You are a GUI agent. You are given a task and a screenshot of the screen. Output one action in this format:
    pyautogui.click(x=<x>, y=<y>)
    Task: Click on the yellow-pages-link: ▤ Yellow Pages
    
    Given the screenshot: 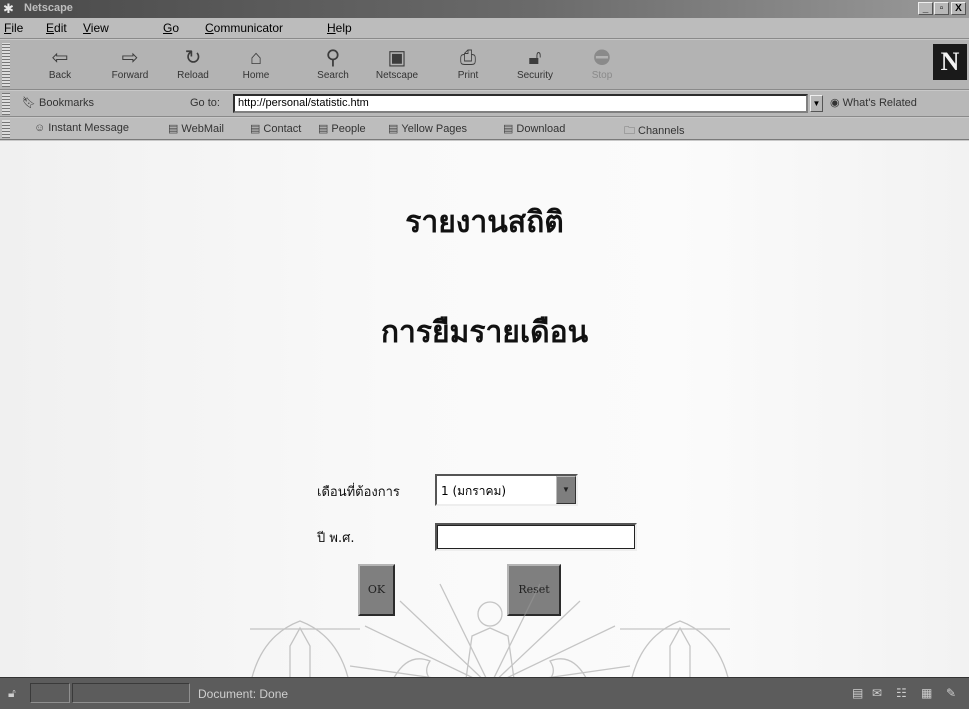 What is the action you would take?
    pyautogui.click(x=427, y=128)
    